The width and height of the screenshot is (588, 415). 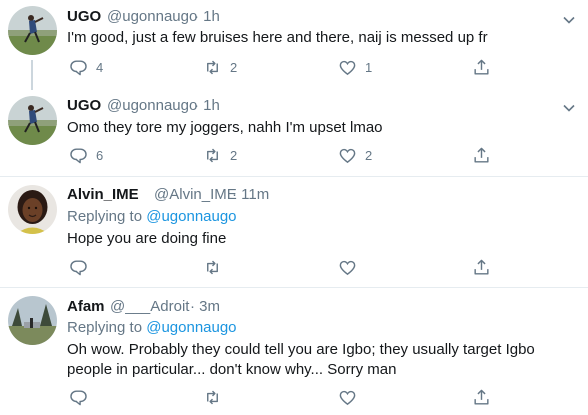 What do you see at coordinates (369, 67) in the screenshot?
I see `like-count: 1` at bounding box center [369, 67].